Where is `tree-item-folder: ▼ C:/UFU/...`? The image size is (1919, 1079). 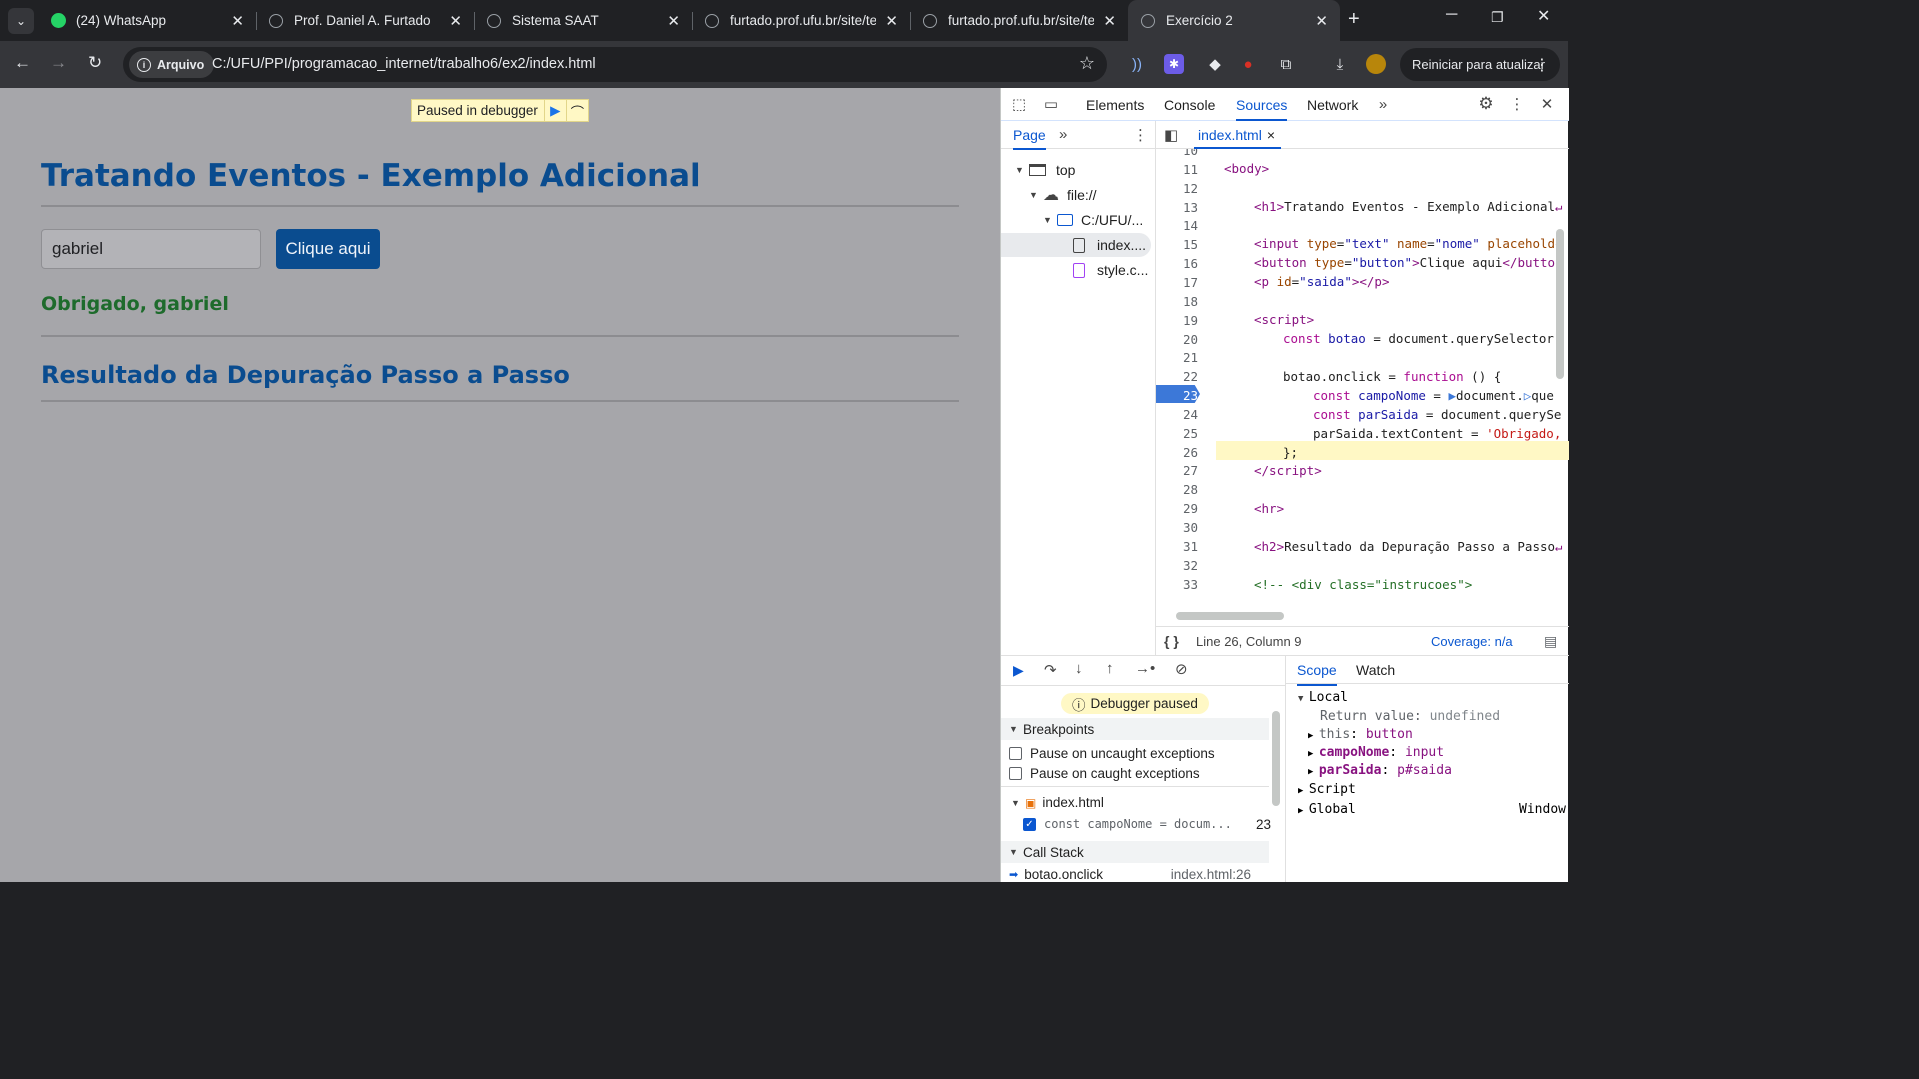 tree-item-folder: ▼ C:/UFU/... is located at coordinates (1093, 220).